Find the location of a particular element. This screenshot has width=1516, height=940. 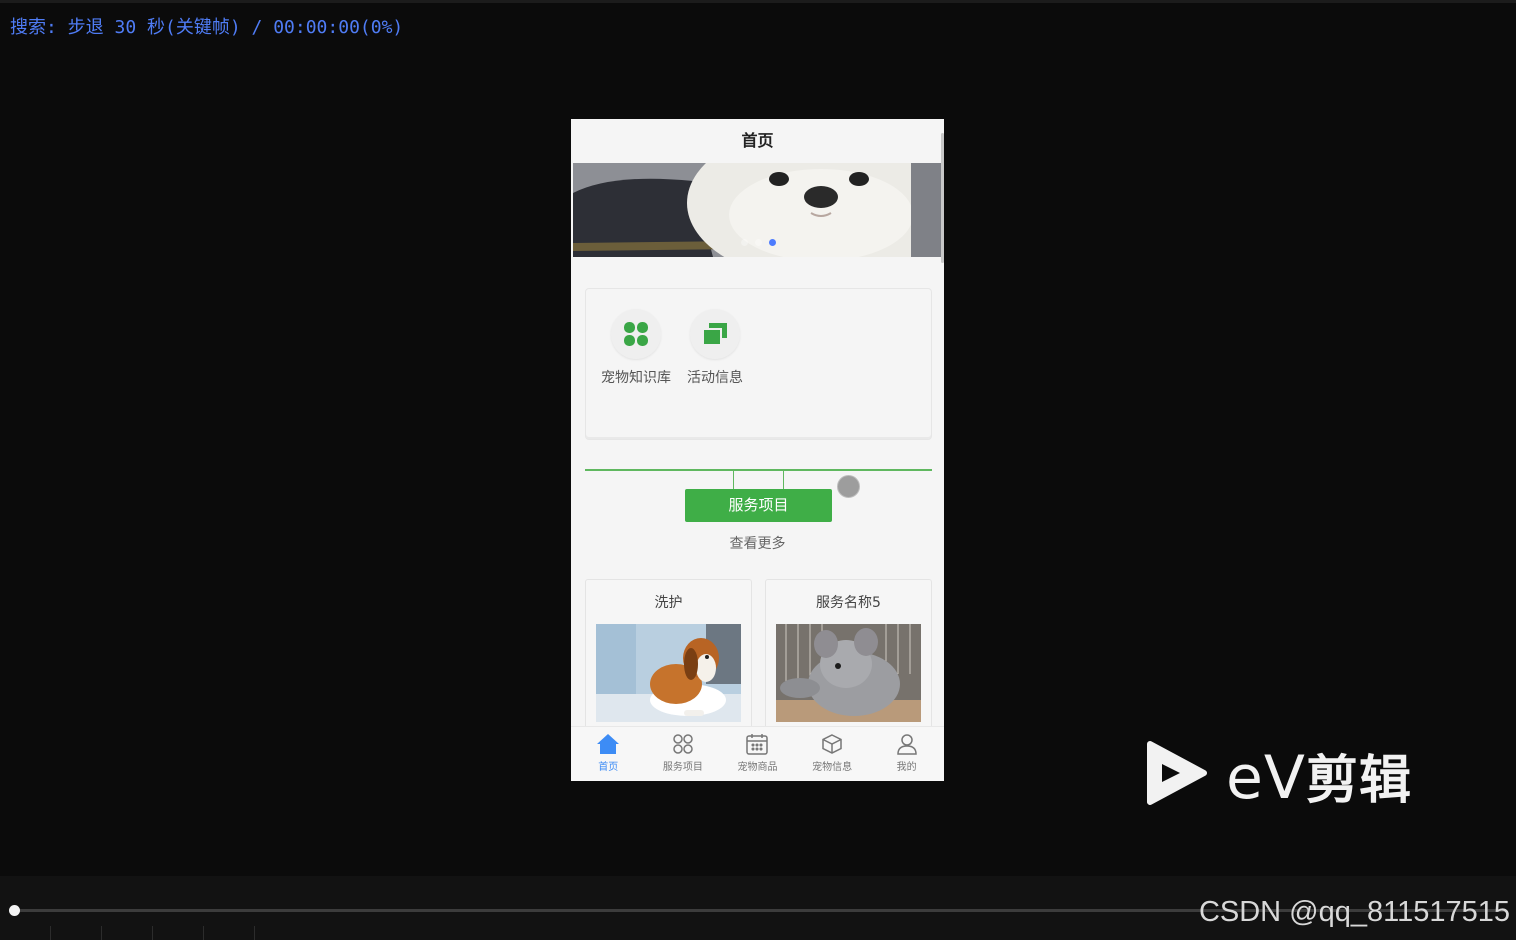

beagle-dog-photo is located at coordinates (668, 673).